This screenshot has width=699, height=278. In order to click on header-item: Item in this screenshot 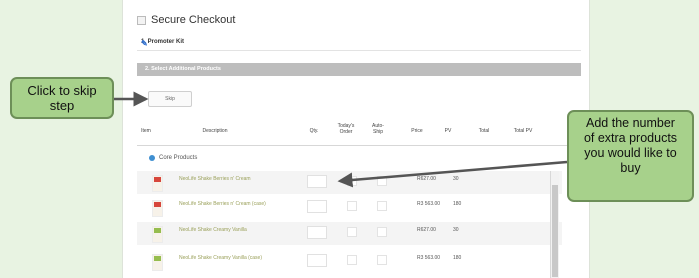, I will do `click(146, 131)`.